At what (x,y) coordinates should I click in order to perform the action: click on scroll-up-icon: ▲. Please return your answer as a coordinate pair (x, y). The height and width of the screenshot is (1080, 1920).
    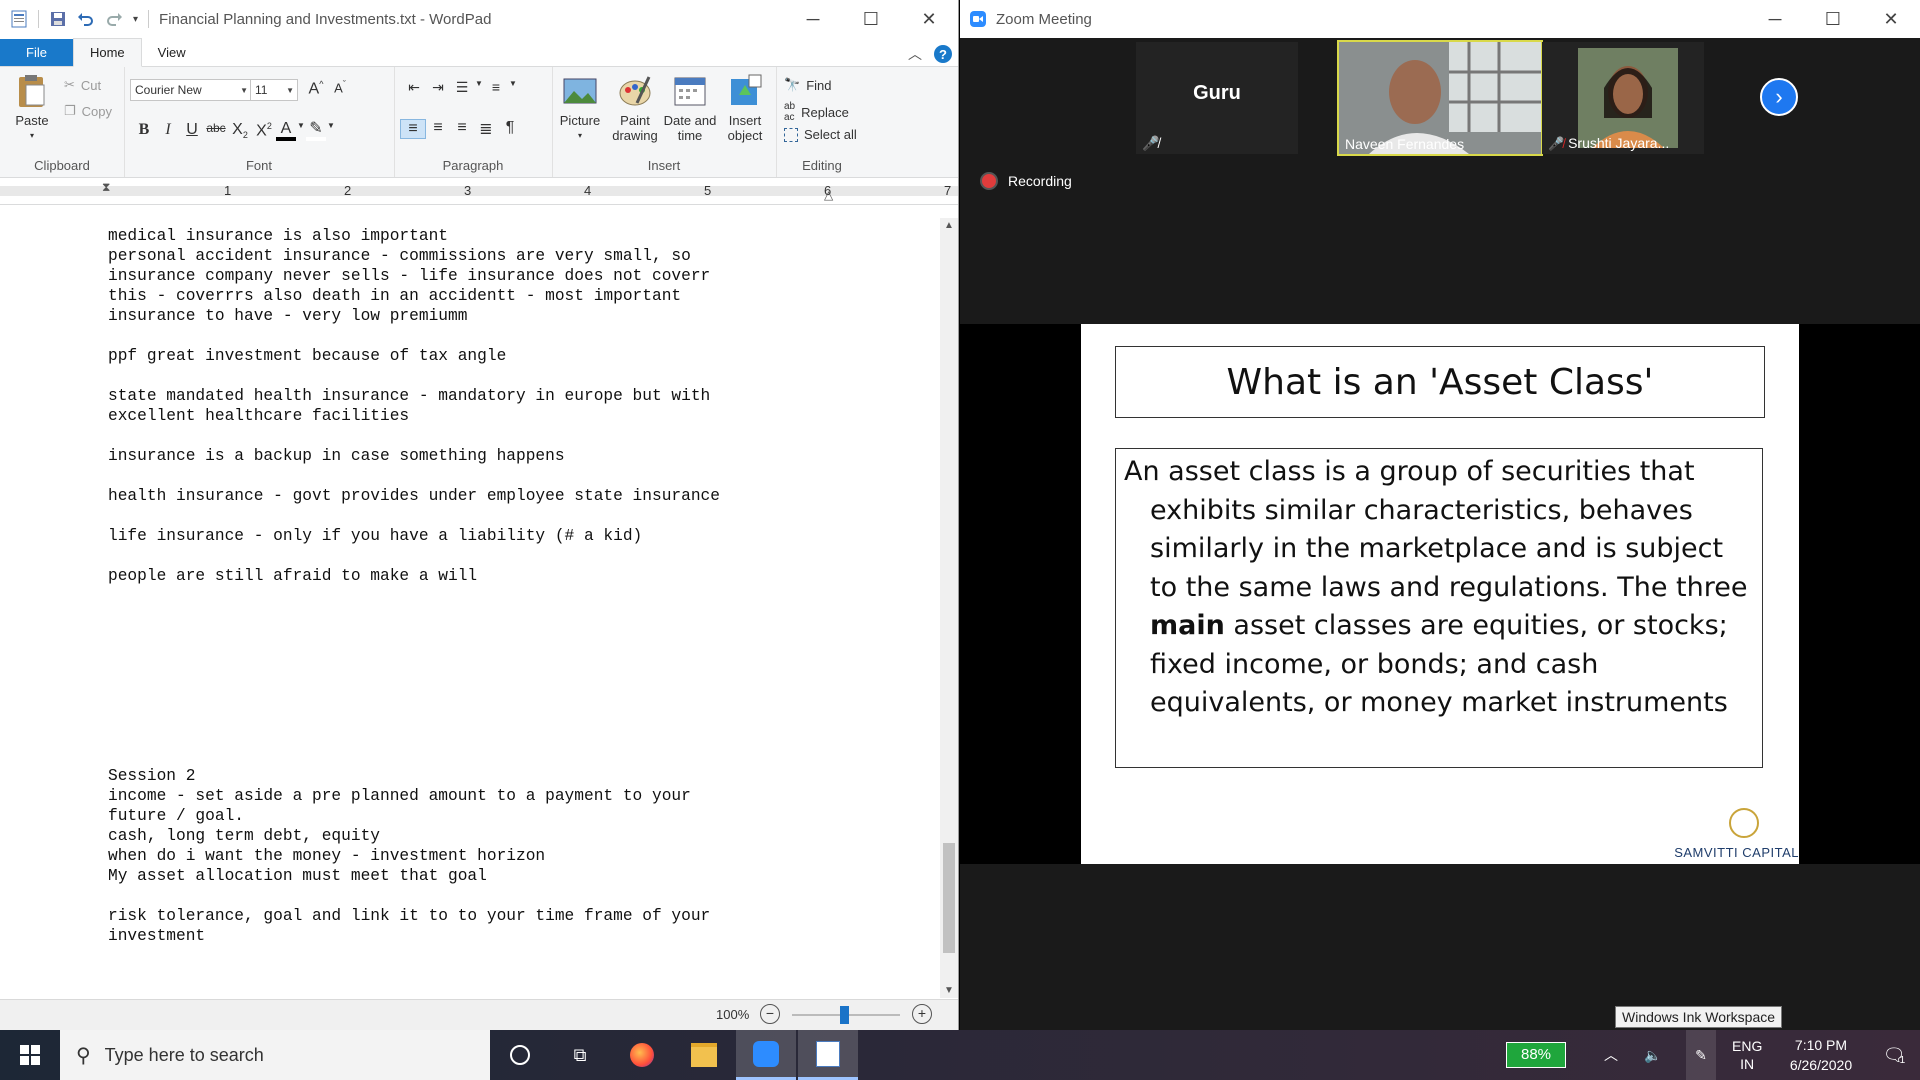
    Looking at the image, I should click on (949, 225).